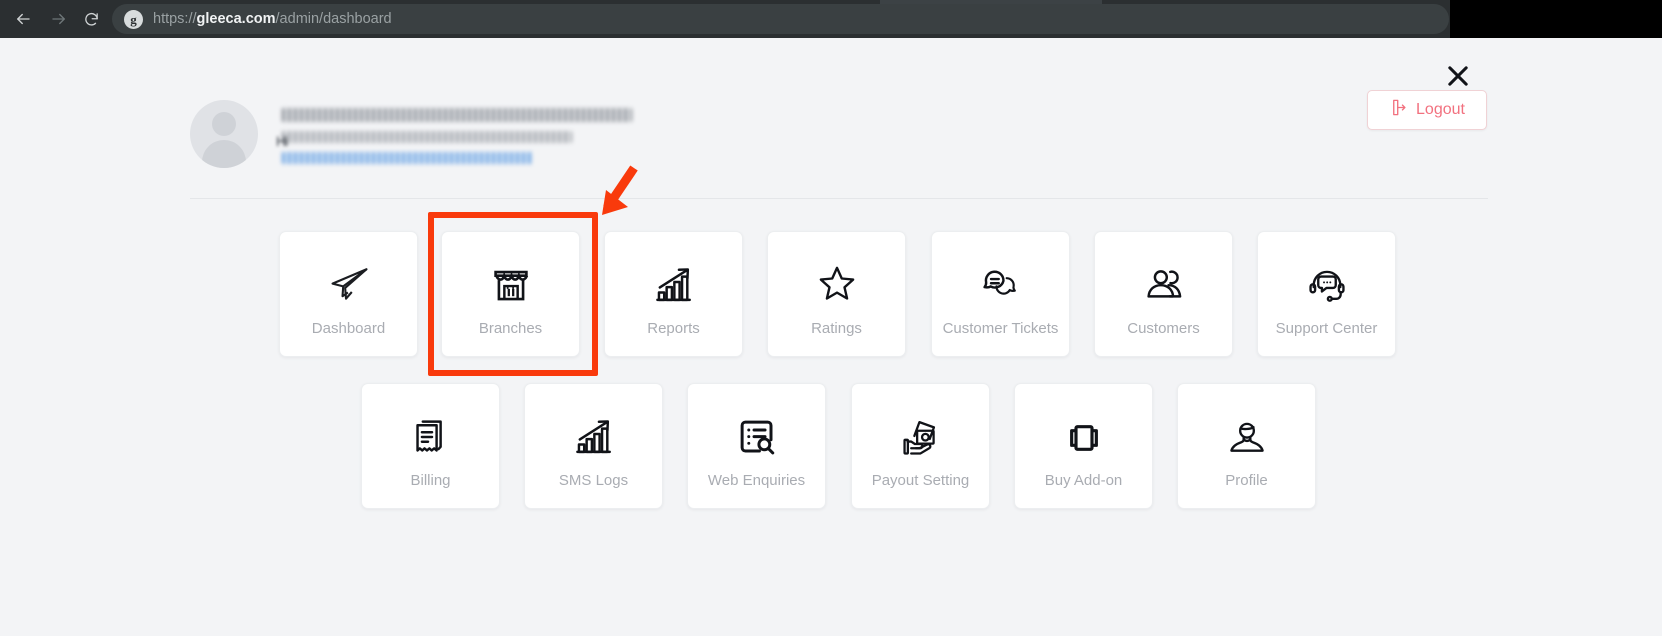 This screenshot has width=1662, height=636. I want to click on logout-button: Logout, so click(1427, 110).